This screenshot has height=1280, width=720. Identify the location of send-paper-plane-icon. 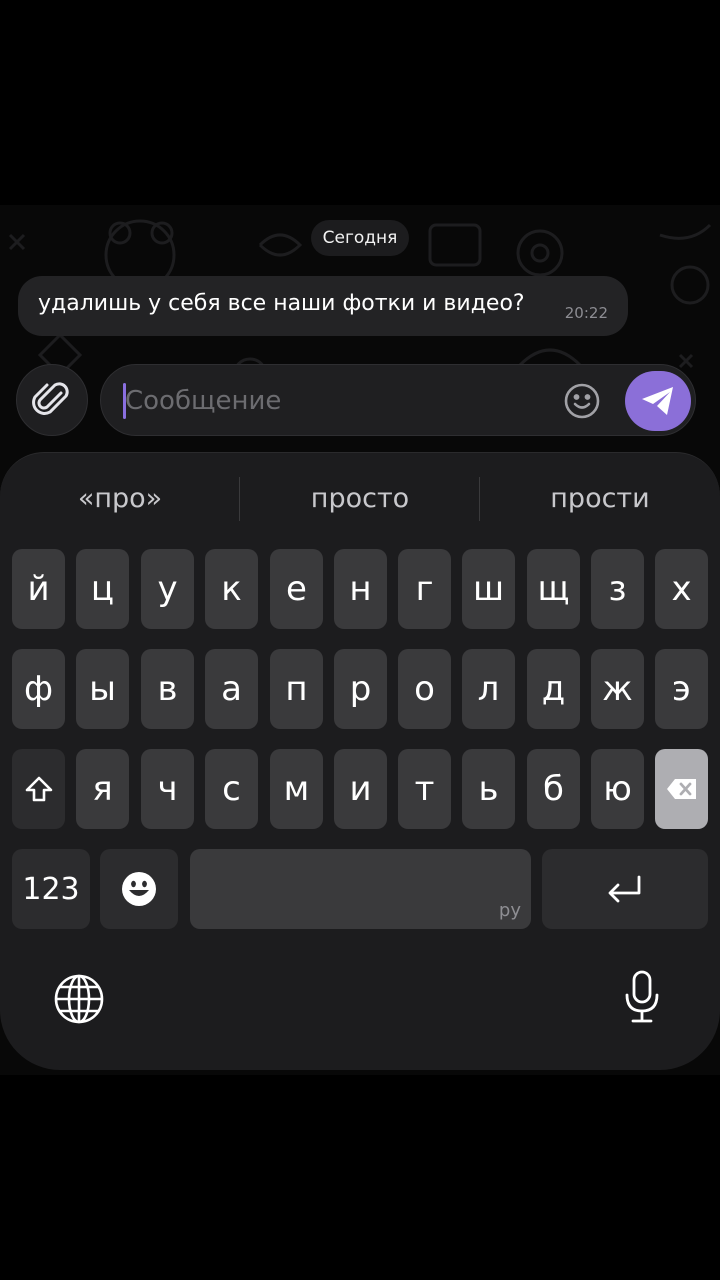
(657, 401).